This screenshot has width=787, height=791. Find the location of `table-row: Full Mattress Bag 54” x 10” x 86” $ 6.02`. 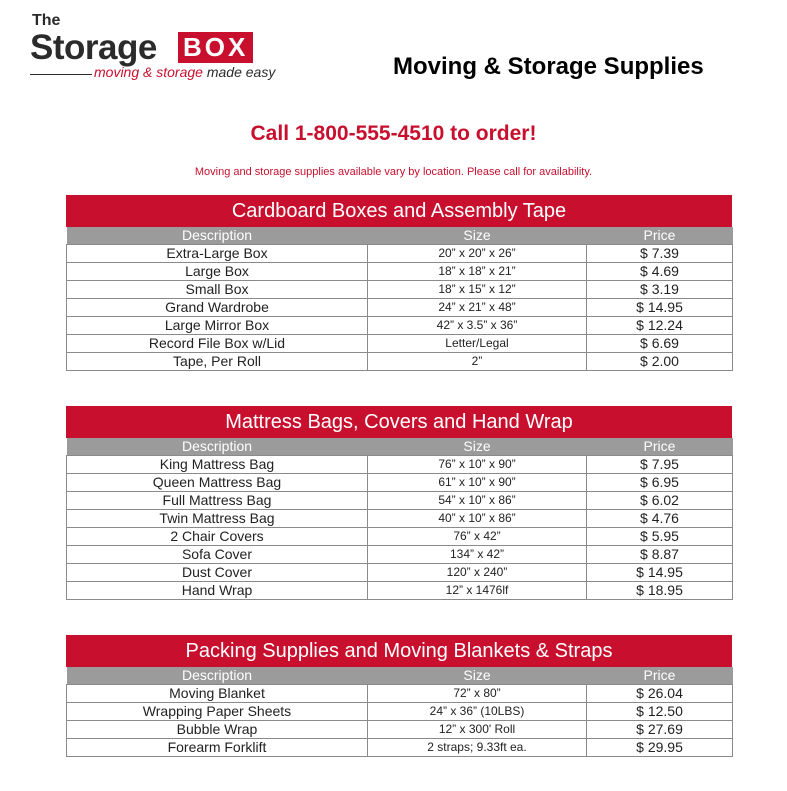

table-row: Full Mattress Bag 54” x 10” x 86” $ 6.02 is located at coordinates (399, 500).